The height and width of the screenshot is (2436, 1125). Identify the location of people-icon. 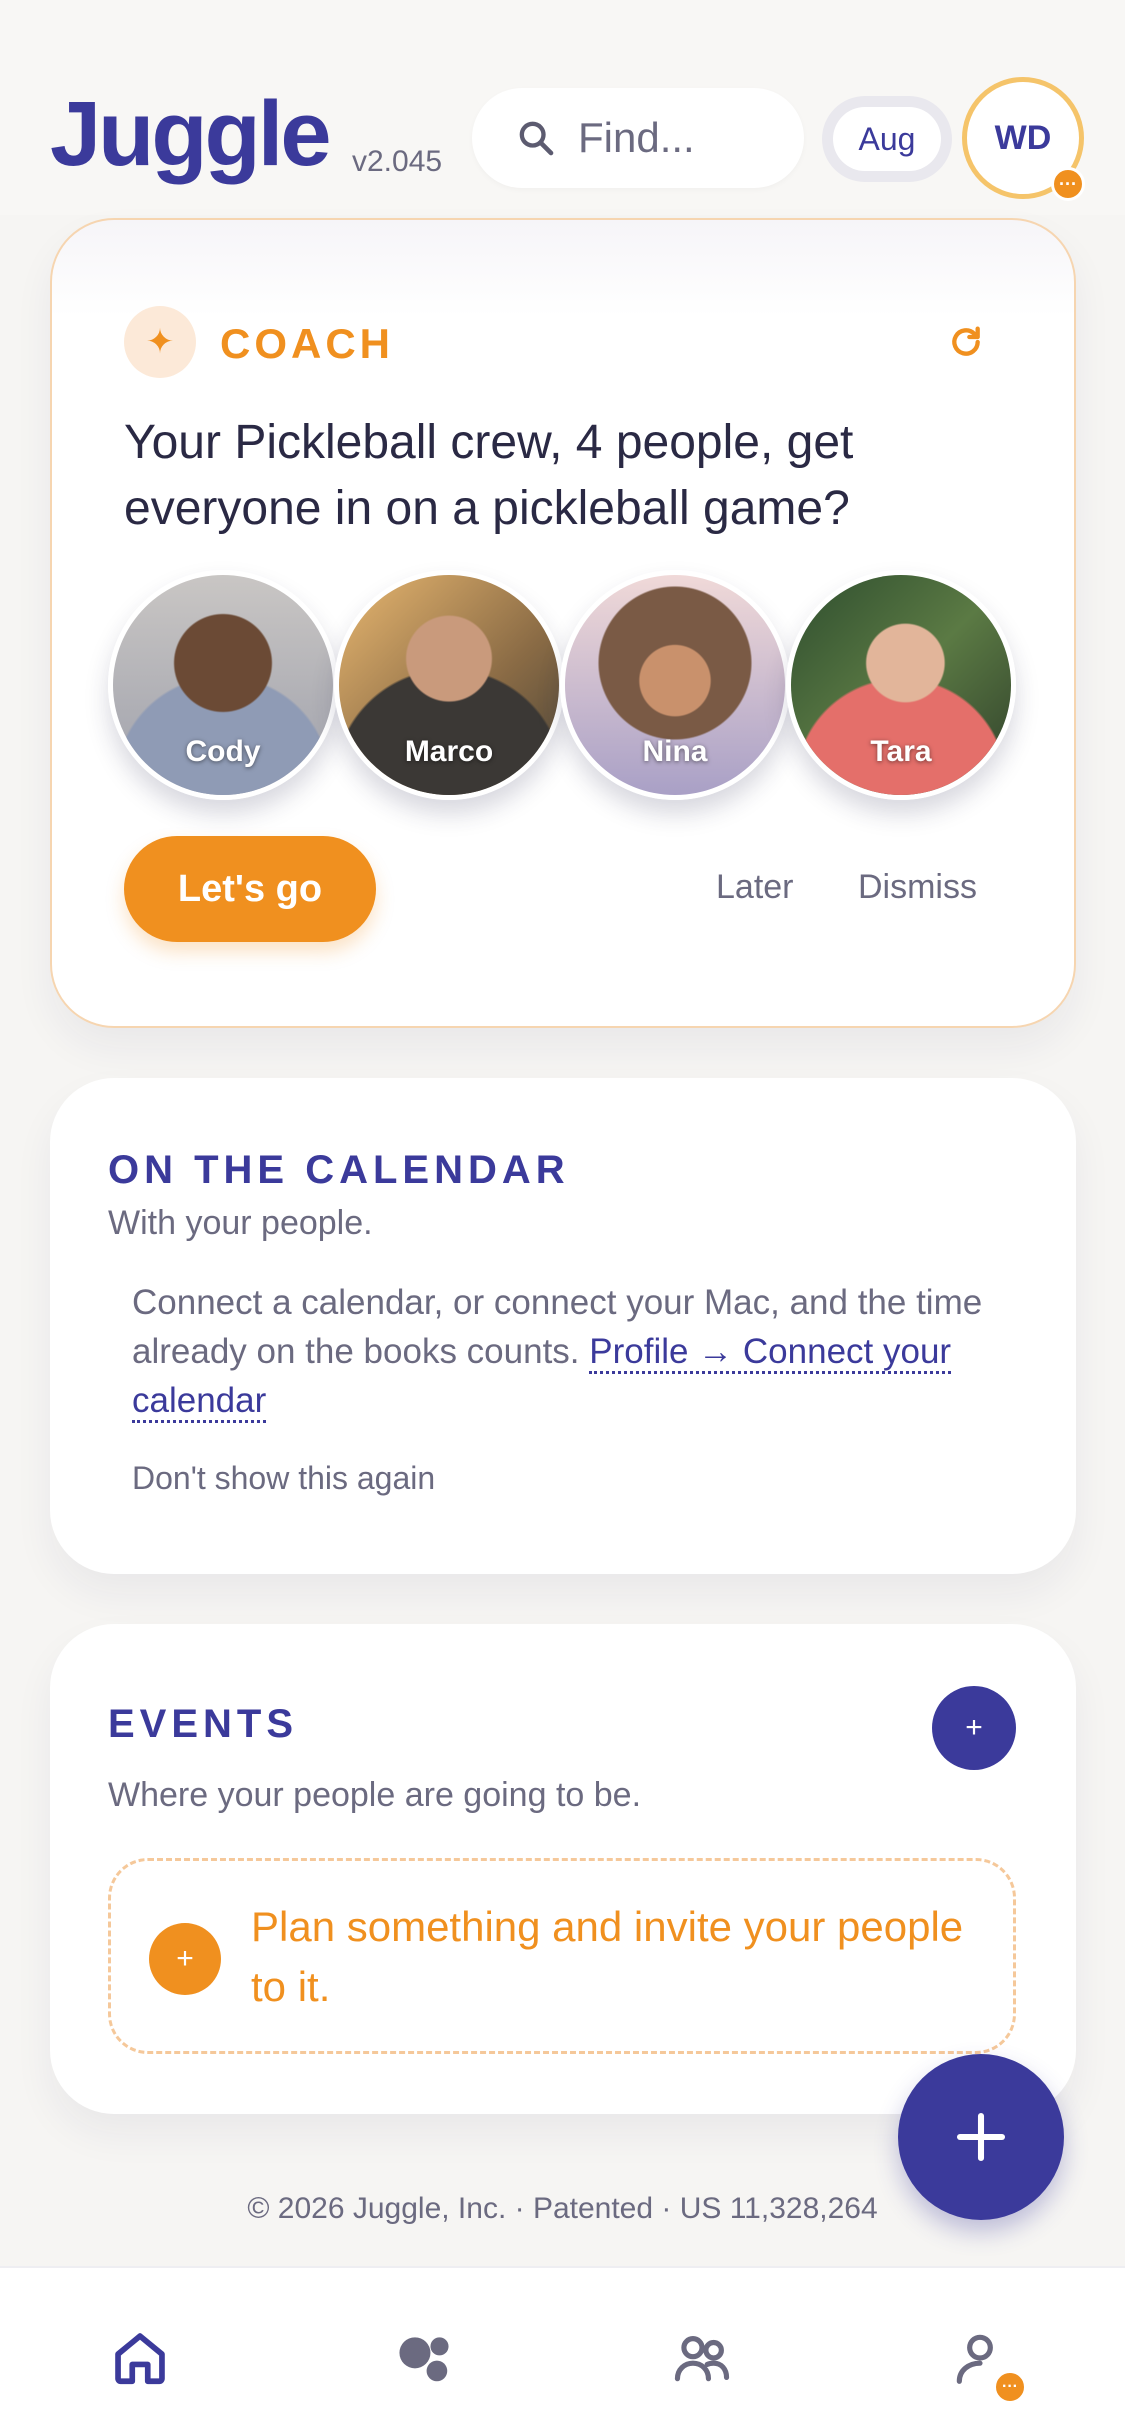
(702, 2359).